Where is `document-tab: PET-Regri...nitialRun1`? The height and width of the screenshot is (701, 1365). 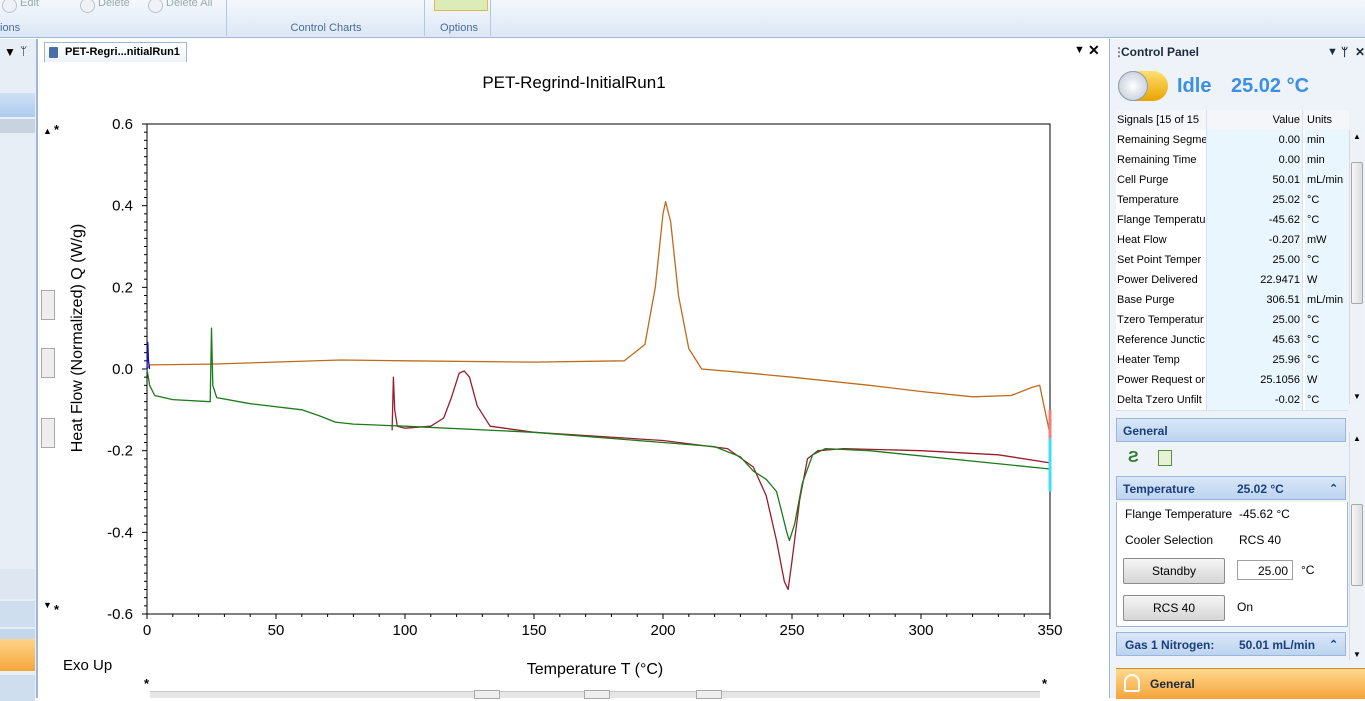 document-tab: PET-Regri...nitialRun1 is located at coordinates (115, 52).